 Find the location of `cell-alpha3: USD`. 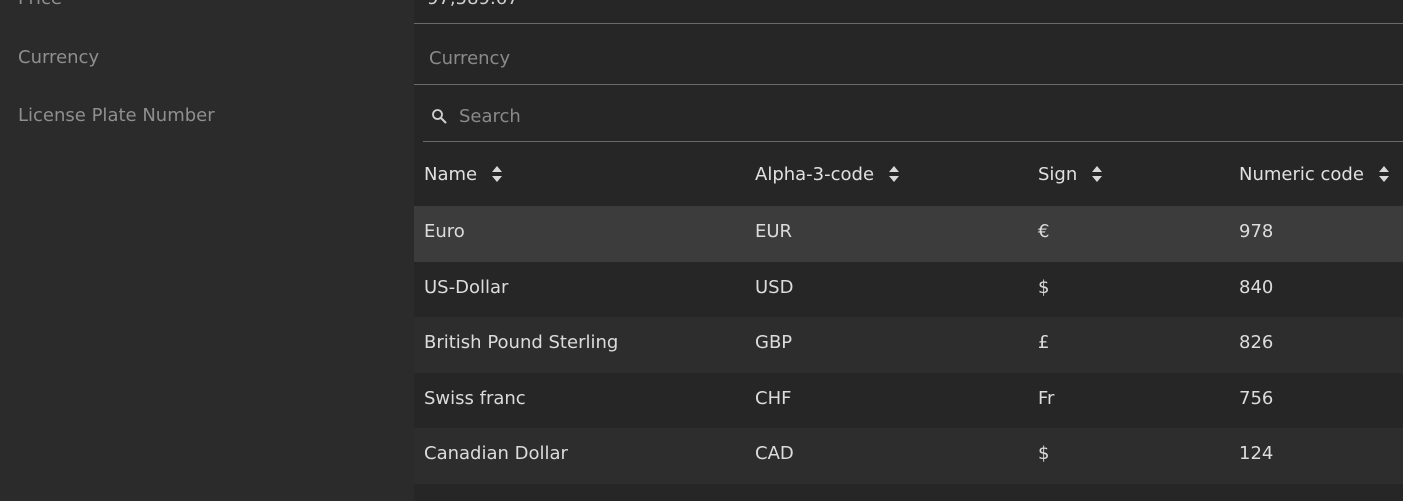

cell-alpha3: USD is located at coordinates (774, 287).